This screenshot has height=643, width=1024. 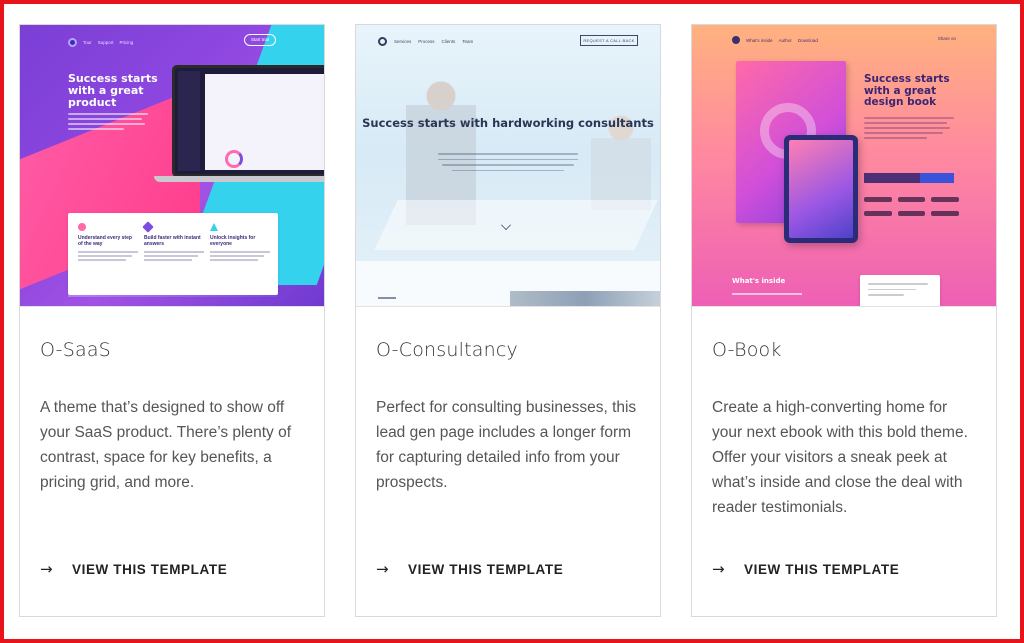 I want to click on feature-item: Build faster with instant answers, so click(x=173, y=242).